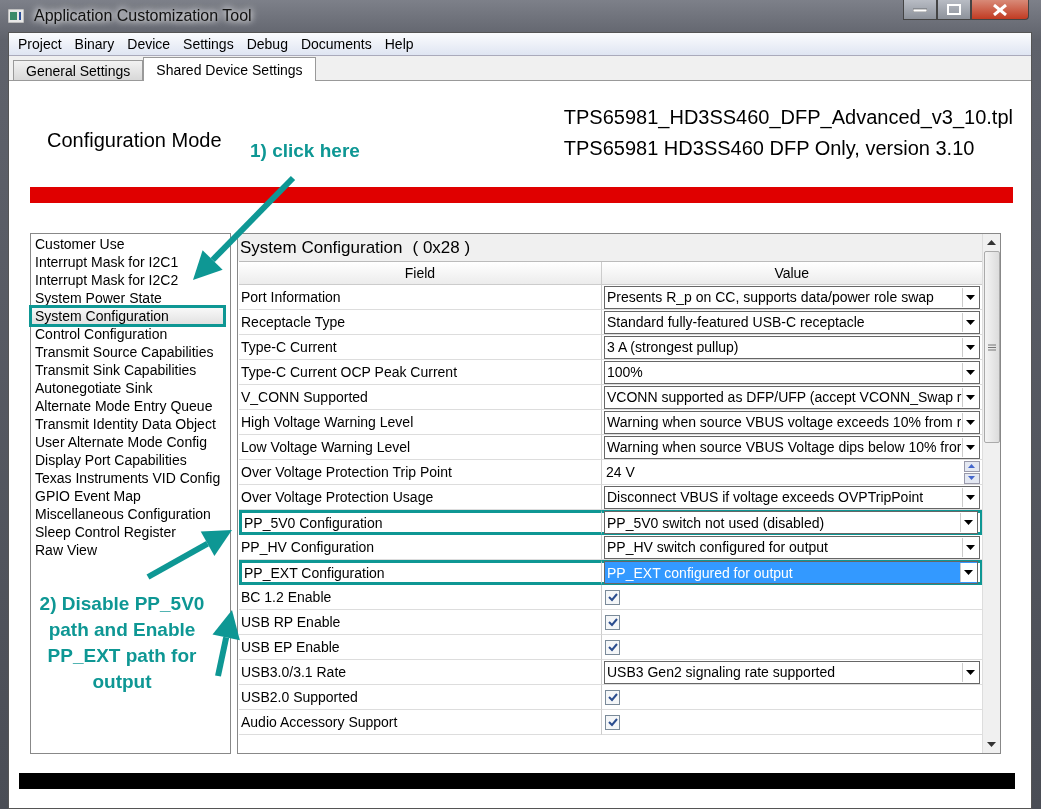 This screenshot has width=1041, height=809. I want to click on menu-item: Device, so click(150, 44).